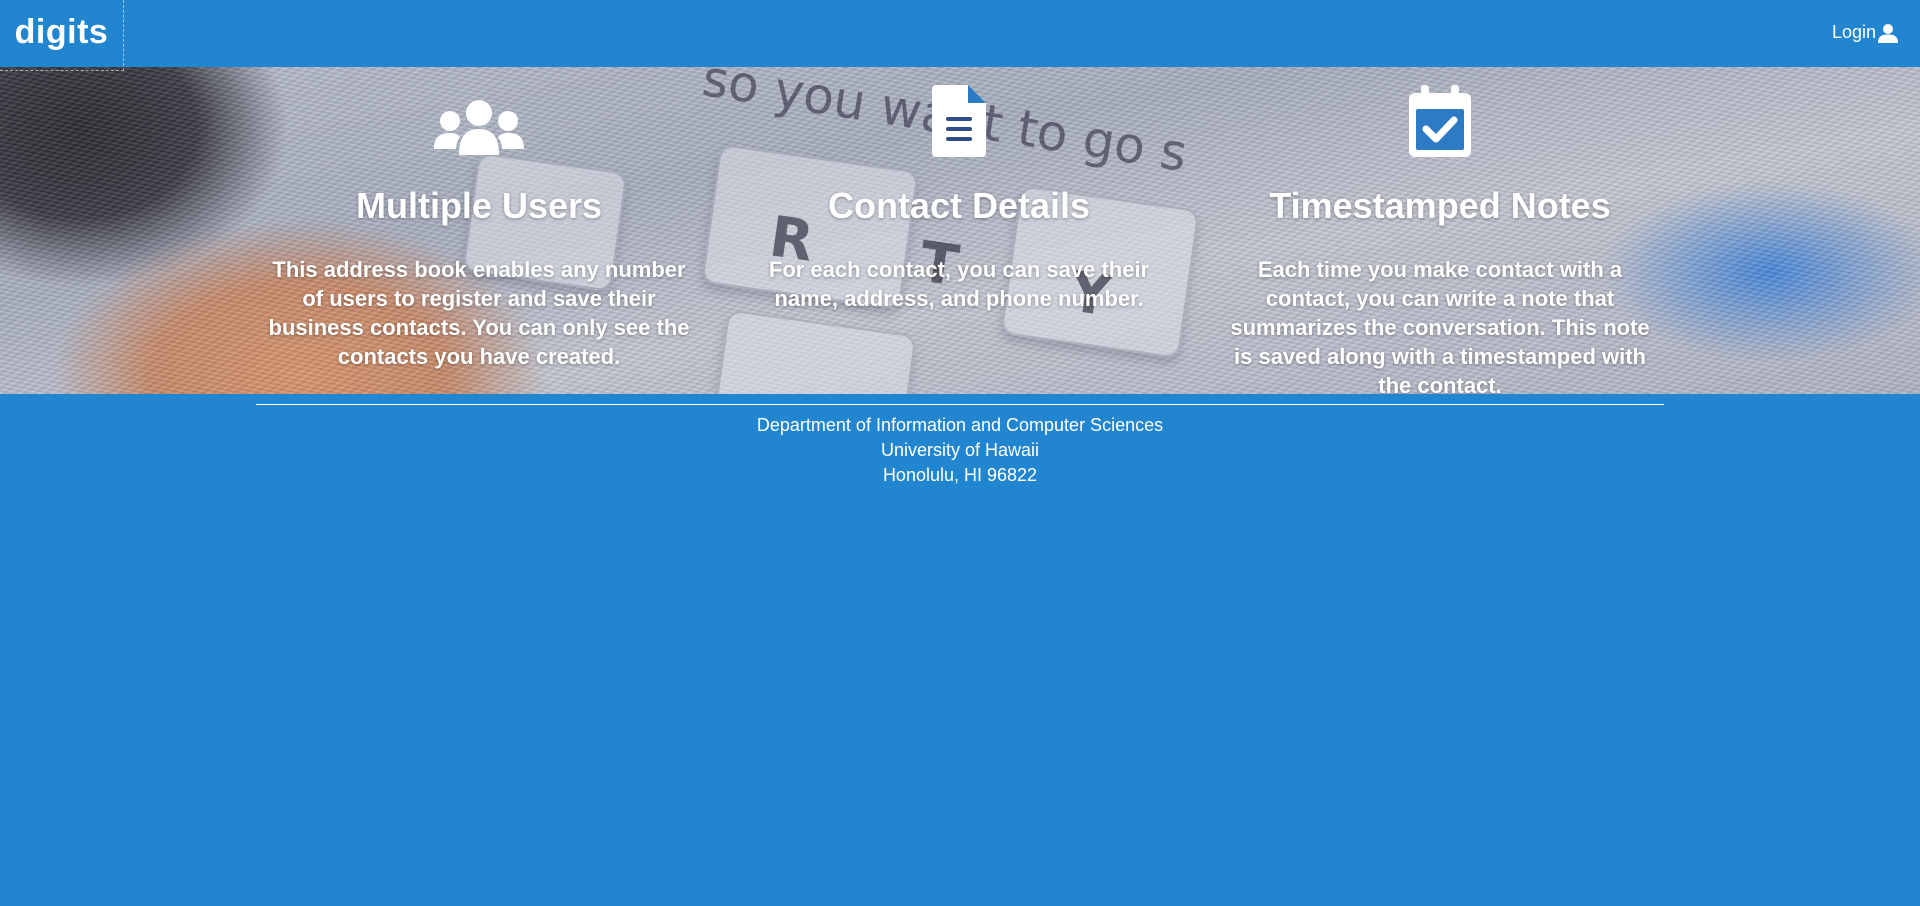 The image size is (1920, 906). I want to click on footer-address: Honolulu, HI 96822, so click(960, 475).